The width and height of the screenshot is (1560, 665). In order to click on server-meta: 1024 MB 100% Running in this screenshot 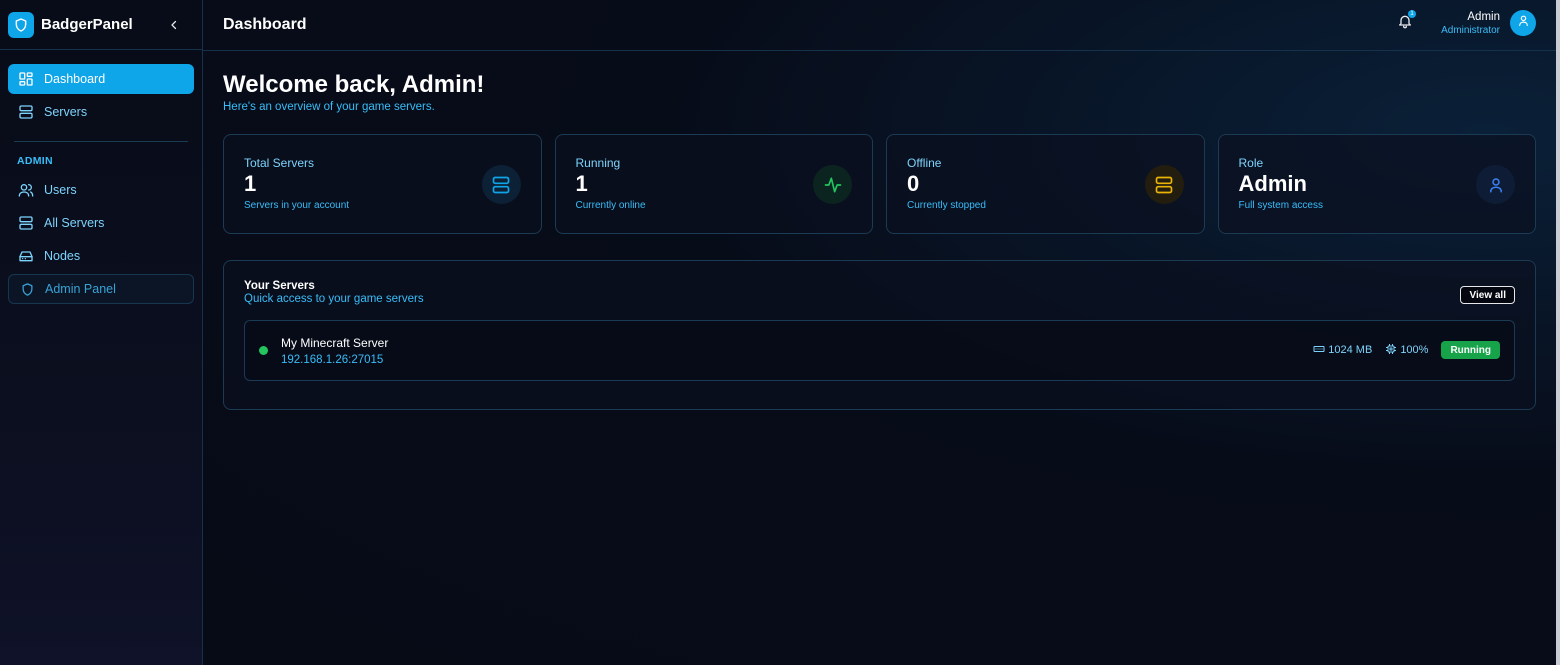, I will do `click(1406, 350)`.